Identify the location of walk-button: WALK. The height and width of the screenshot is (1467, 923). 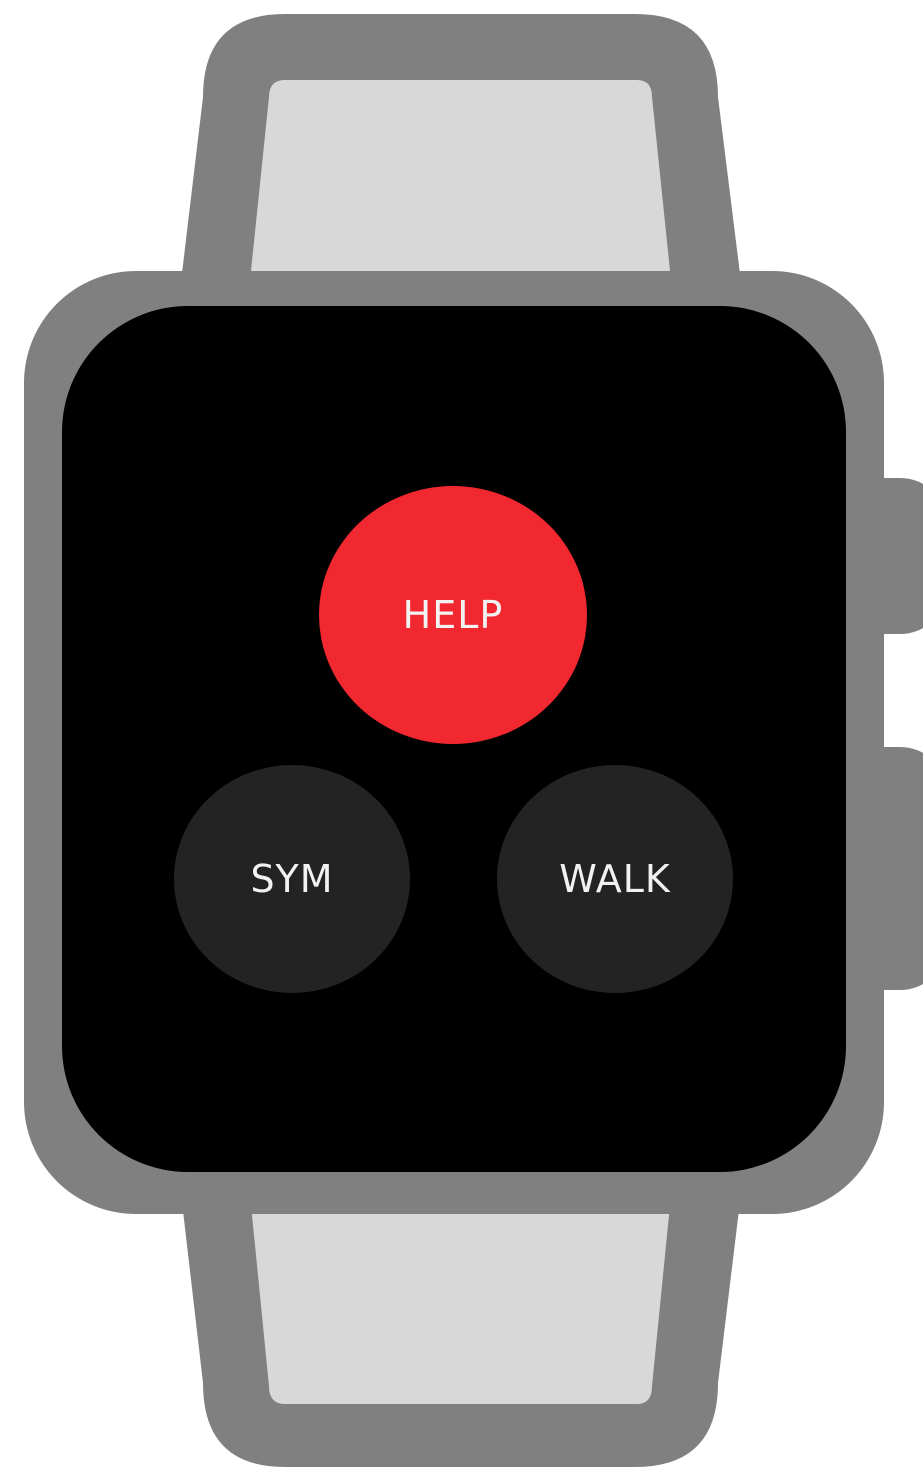
(615, 879).